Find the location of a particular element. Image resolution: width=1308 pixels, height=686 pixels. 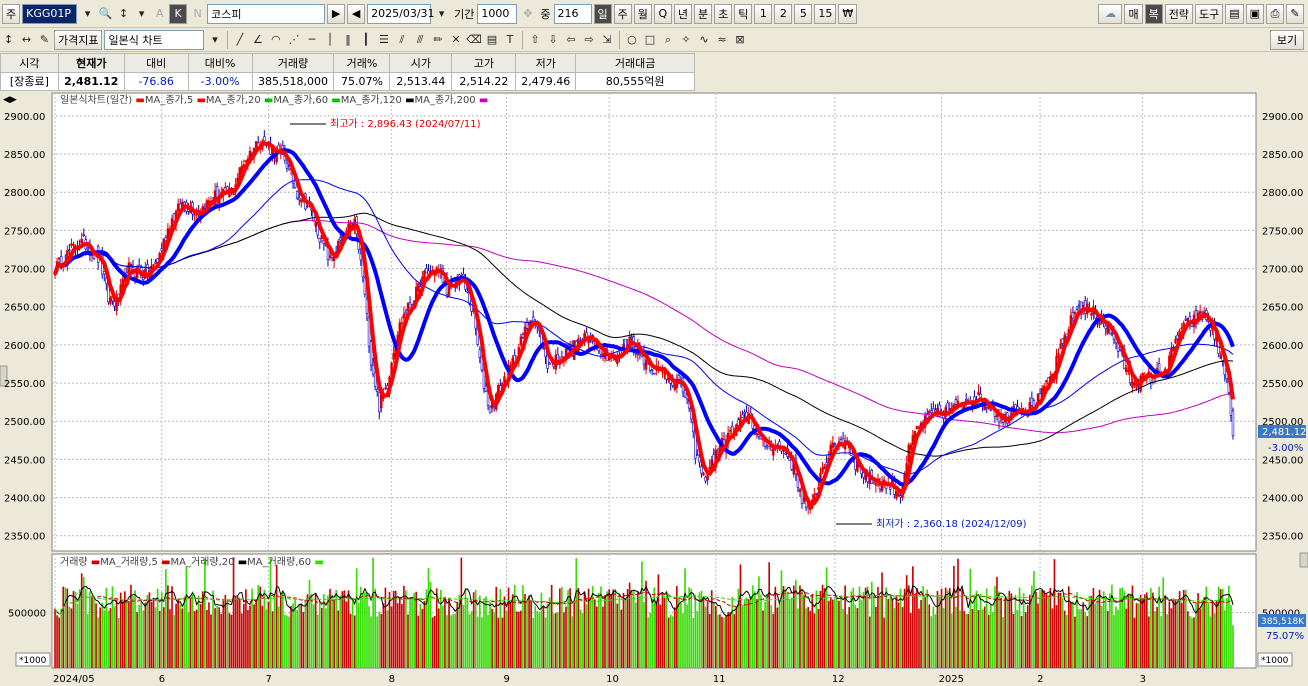

period-15: 15 is located at coordinates (825, 13).